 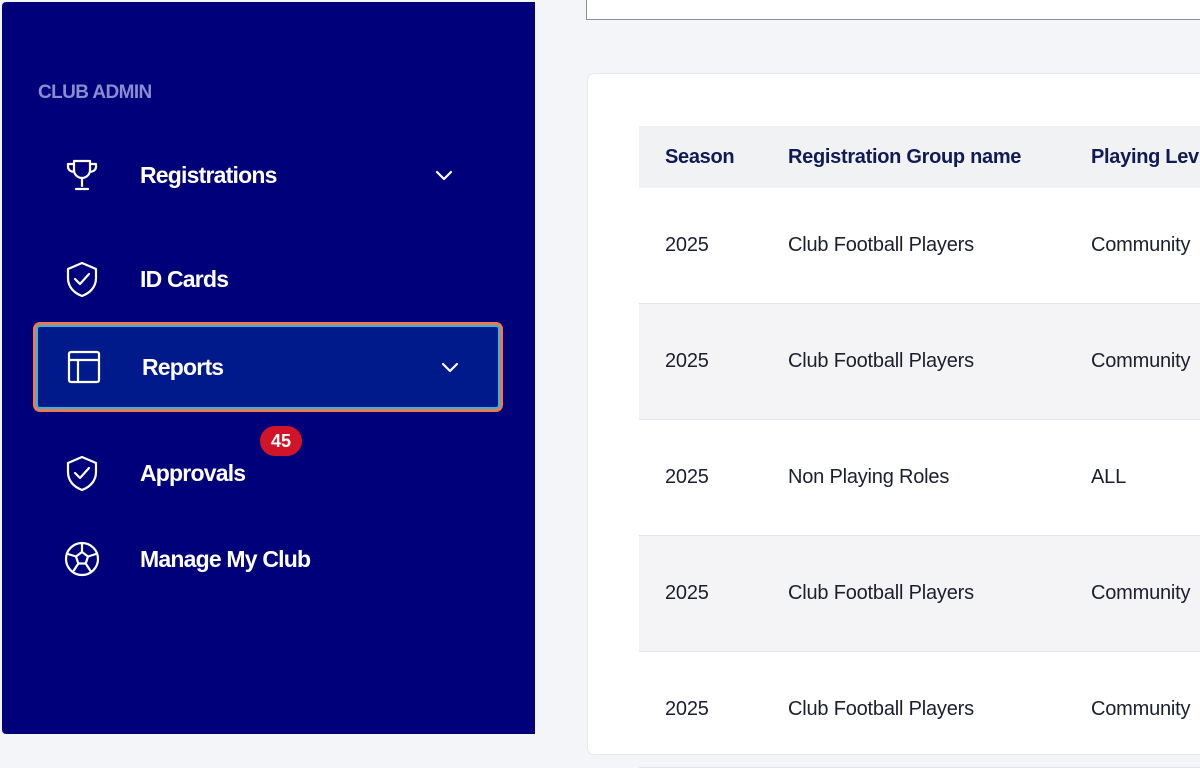 What do you see at coordinates (1145, 157) in the screenshot?
I see `column-header-playing-level: Playing Lev` at bounding box center [1145, 157].